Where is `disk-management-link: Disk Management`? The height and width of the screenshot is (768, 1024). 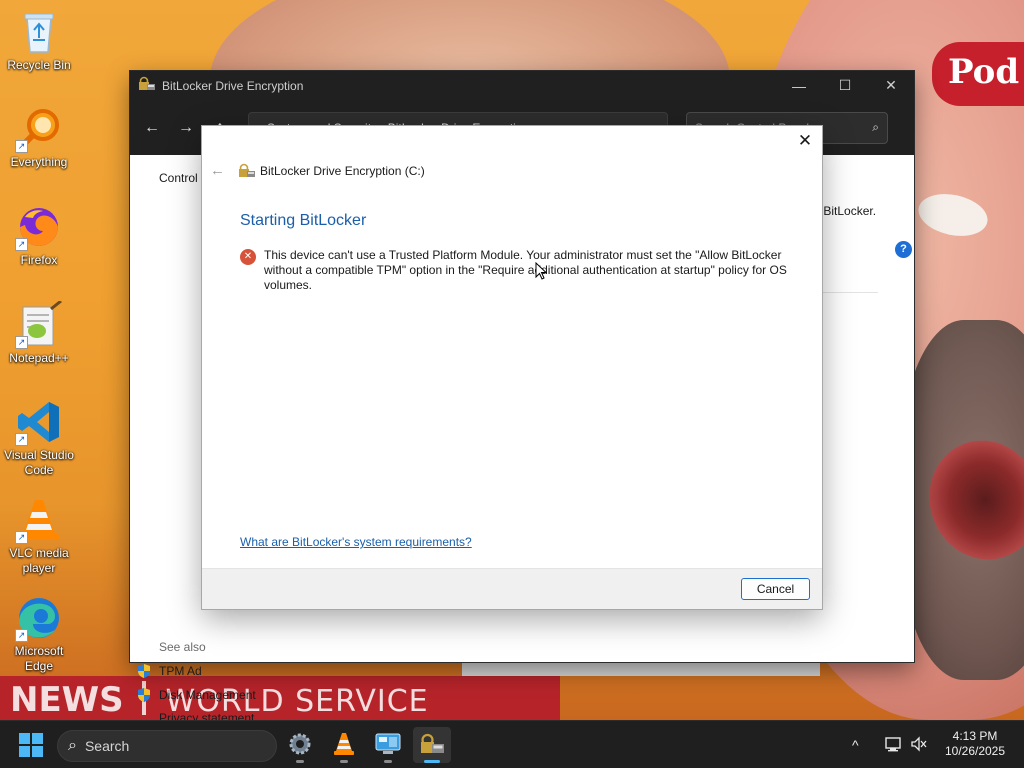
disk-management-link: Disk Management is located at coordinates (196, 695).